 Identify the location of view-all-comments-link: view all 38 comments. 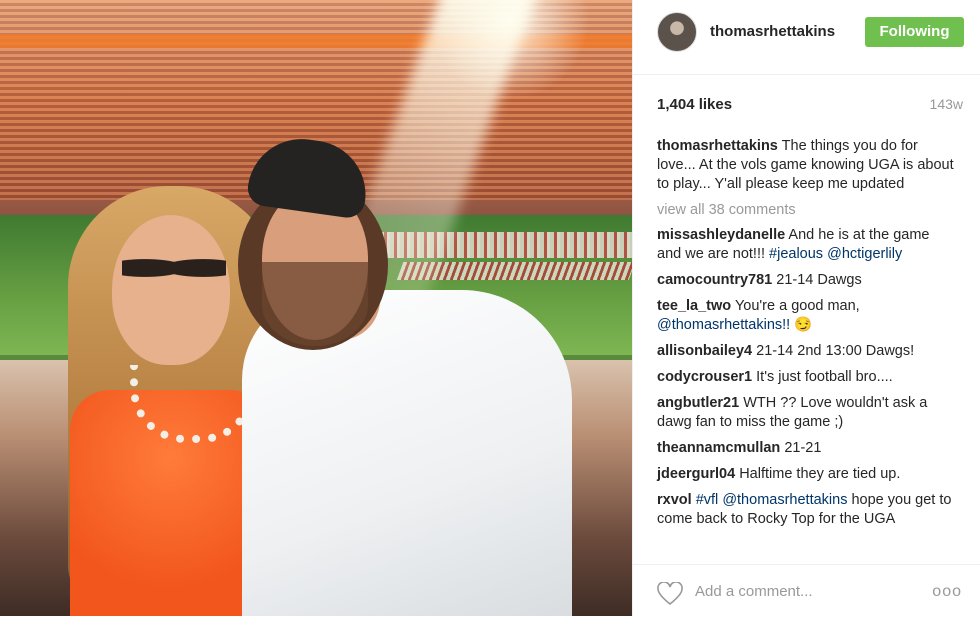
(807, 210).